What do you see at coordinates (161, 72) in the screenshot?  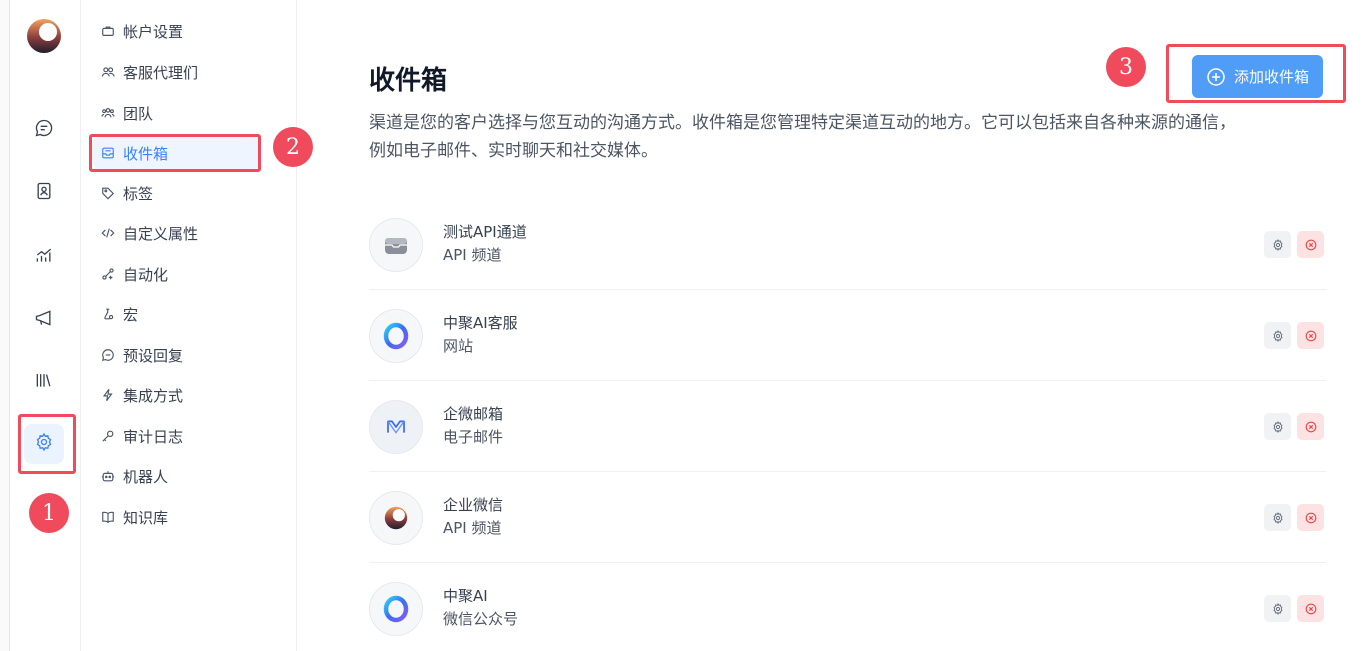 I see `menu-item-label: 客服代理们` at bounding box center [161, 72].